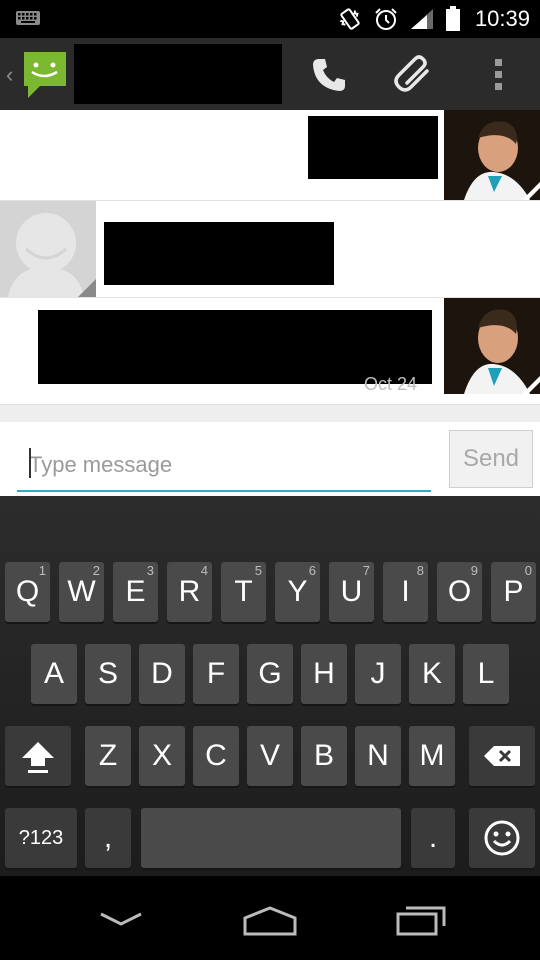 This screenshot has height=960, width=540. Describe the element at coordinates (54, 674) in the screenshot. I see `key-a: A` at that location.